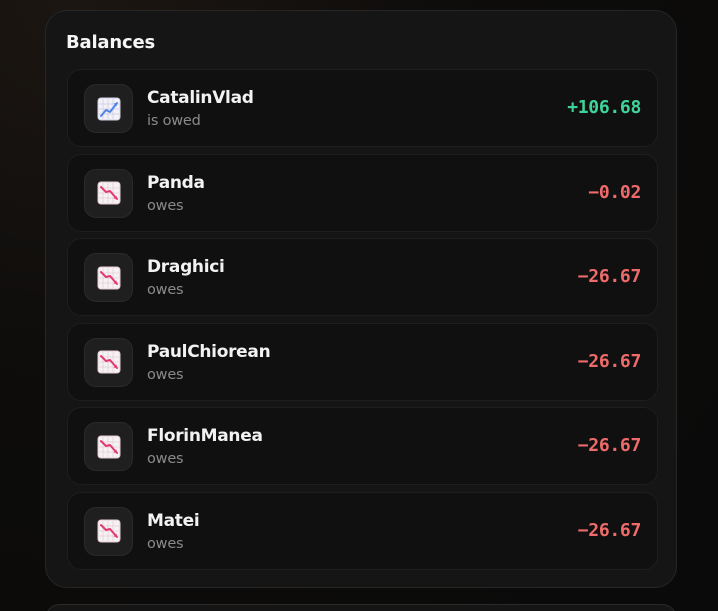 This screenshot has width=718, height=611. Describe the element at coordinates (205, 436) in the screenshot. I see `member-name: FlorinManea` at that location.